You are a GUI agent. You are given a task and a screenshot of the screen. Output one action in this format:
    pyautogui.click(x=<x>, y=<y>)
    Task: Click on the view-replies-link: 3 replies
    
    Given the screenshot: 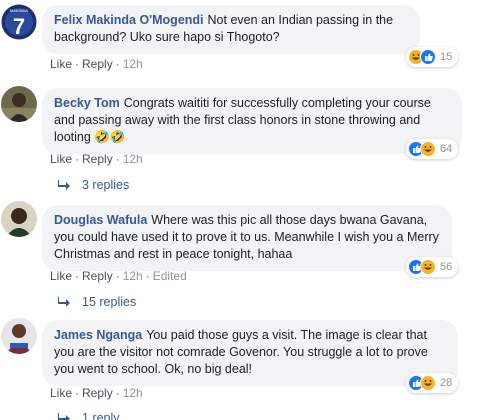 What is the action you would take?
    pyautogui.click(x=93, y=185)
    